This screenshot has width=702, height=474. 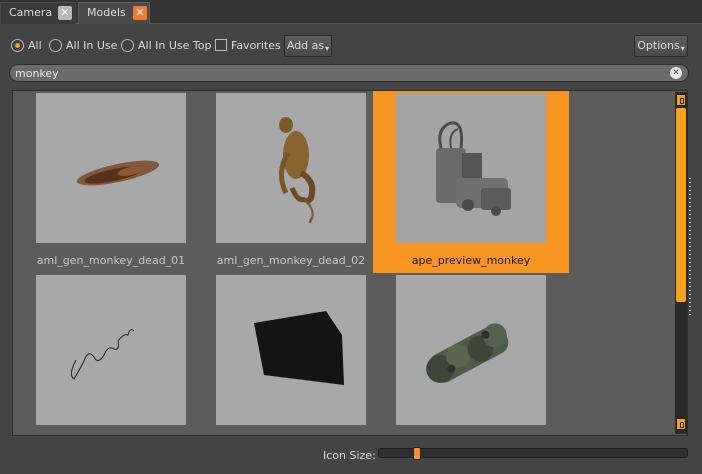 I want to click on tab-camera: Camera ✕, so click(x=38, y=13).